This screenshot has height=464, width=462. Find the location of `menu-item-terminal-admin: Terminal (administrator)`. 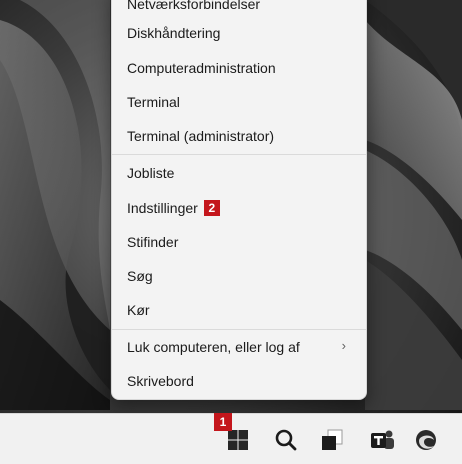

menu-item-terminal-admin: Terminal (administrator) is located at coordinates (239, 136).